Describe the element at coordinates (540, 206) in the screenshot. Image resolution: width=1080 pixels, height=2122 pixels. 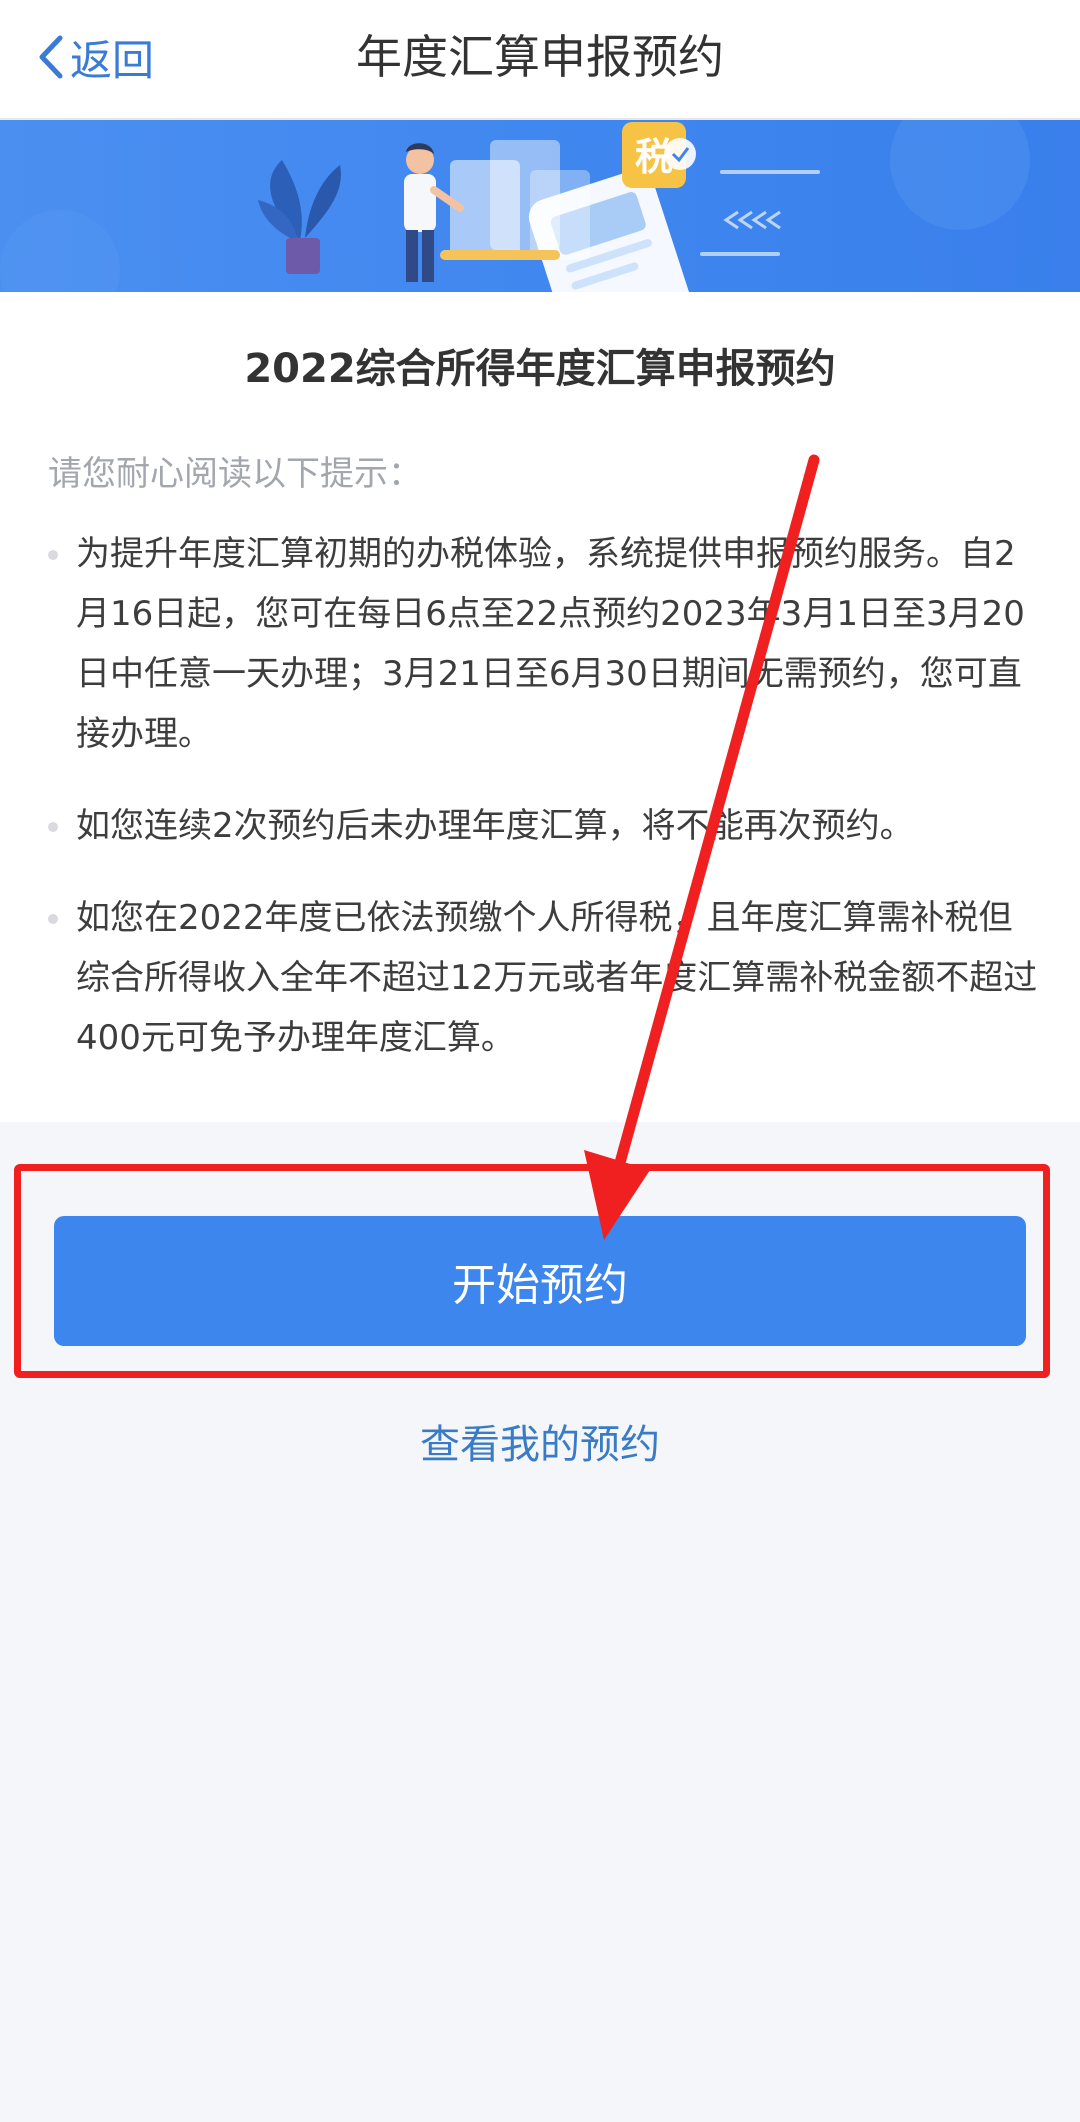
I see `banner-illustration: 税` at that location.